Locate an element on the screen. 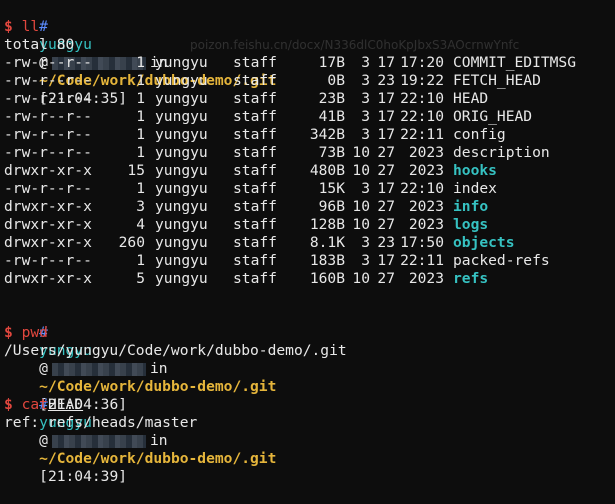 This screenshot has height=504, width=615. cat-output: ref: refs/heads/master is located at coordinates (101, 422).